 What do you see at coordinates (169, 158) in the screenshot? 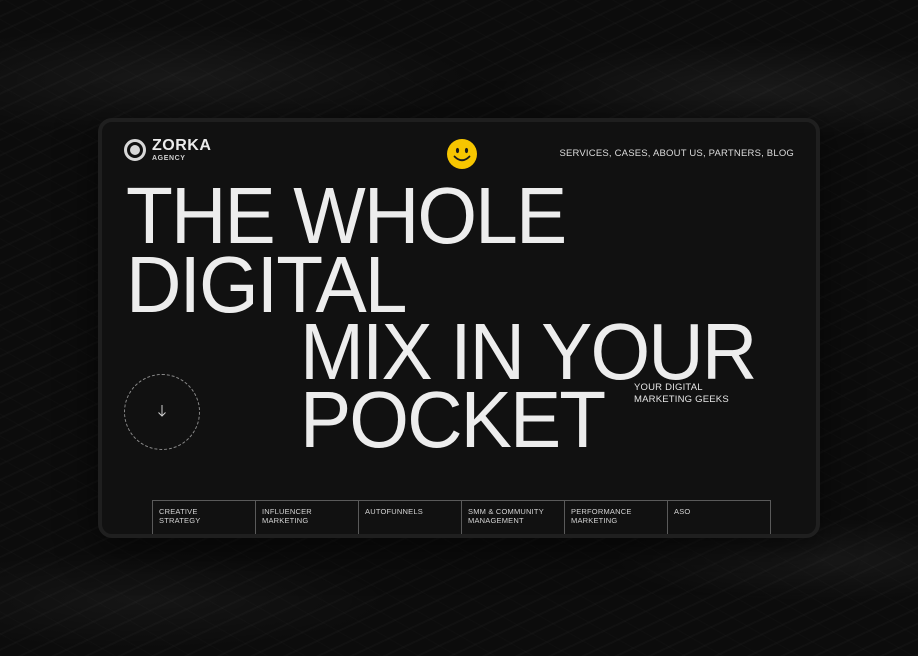
I see `brand-subtitle: AGENCY` at bounding box center [169, 158].